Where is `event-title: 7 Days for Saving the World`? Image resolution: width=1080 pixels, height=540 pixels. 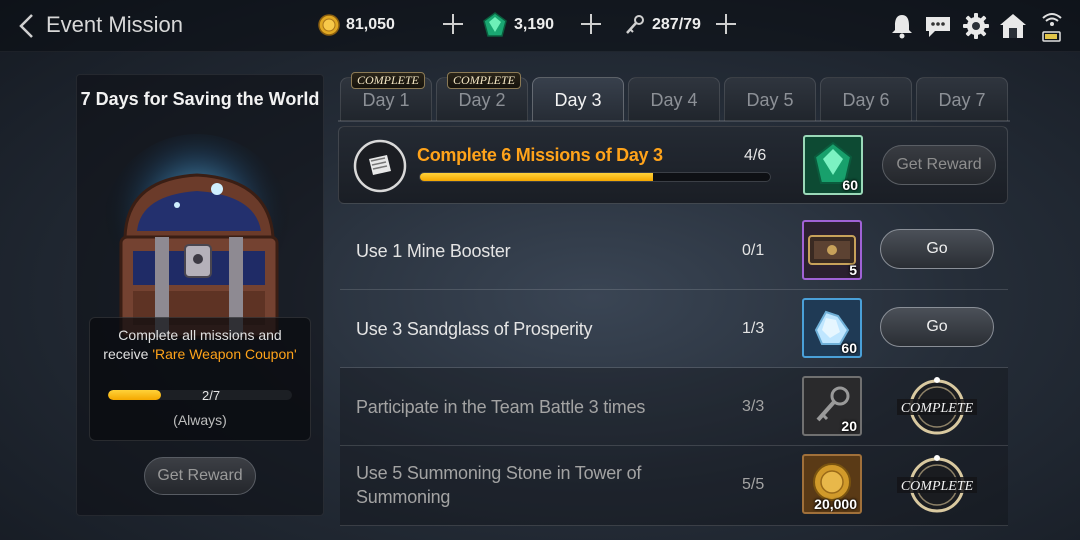 event-title: 7 Days for Saving the World is located at coordinates (200, 99).